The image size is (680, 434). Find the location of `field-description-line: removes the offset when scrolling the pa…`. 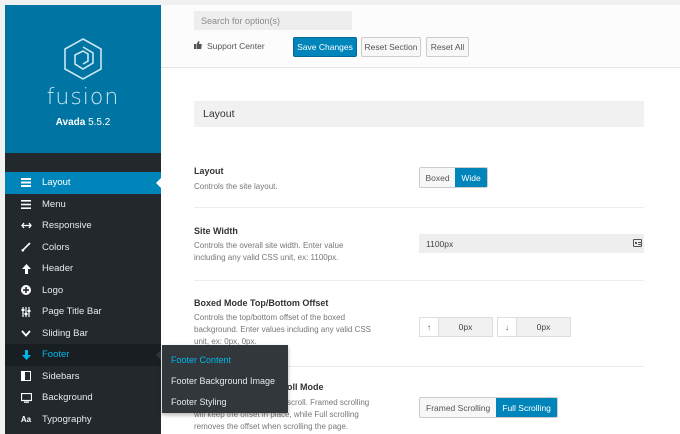

field-description-line: removes the offset when scrolling the pa… is located at coordinates (271, 426).